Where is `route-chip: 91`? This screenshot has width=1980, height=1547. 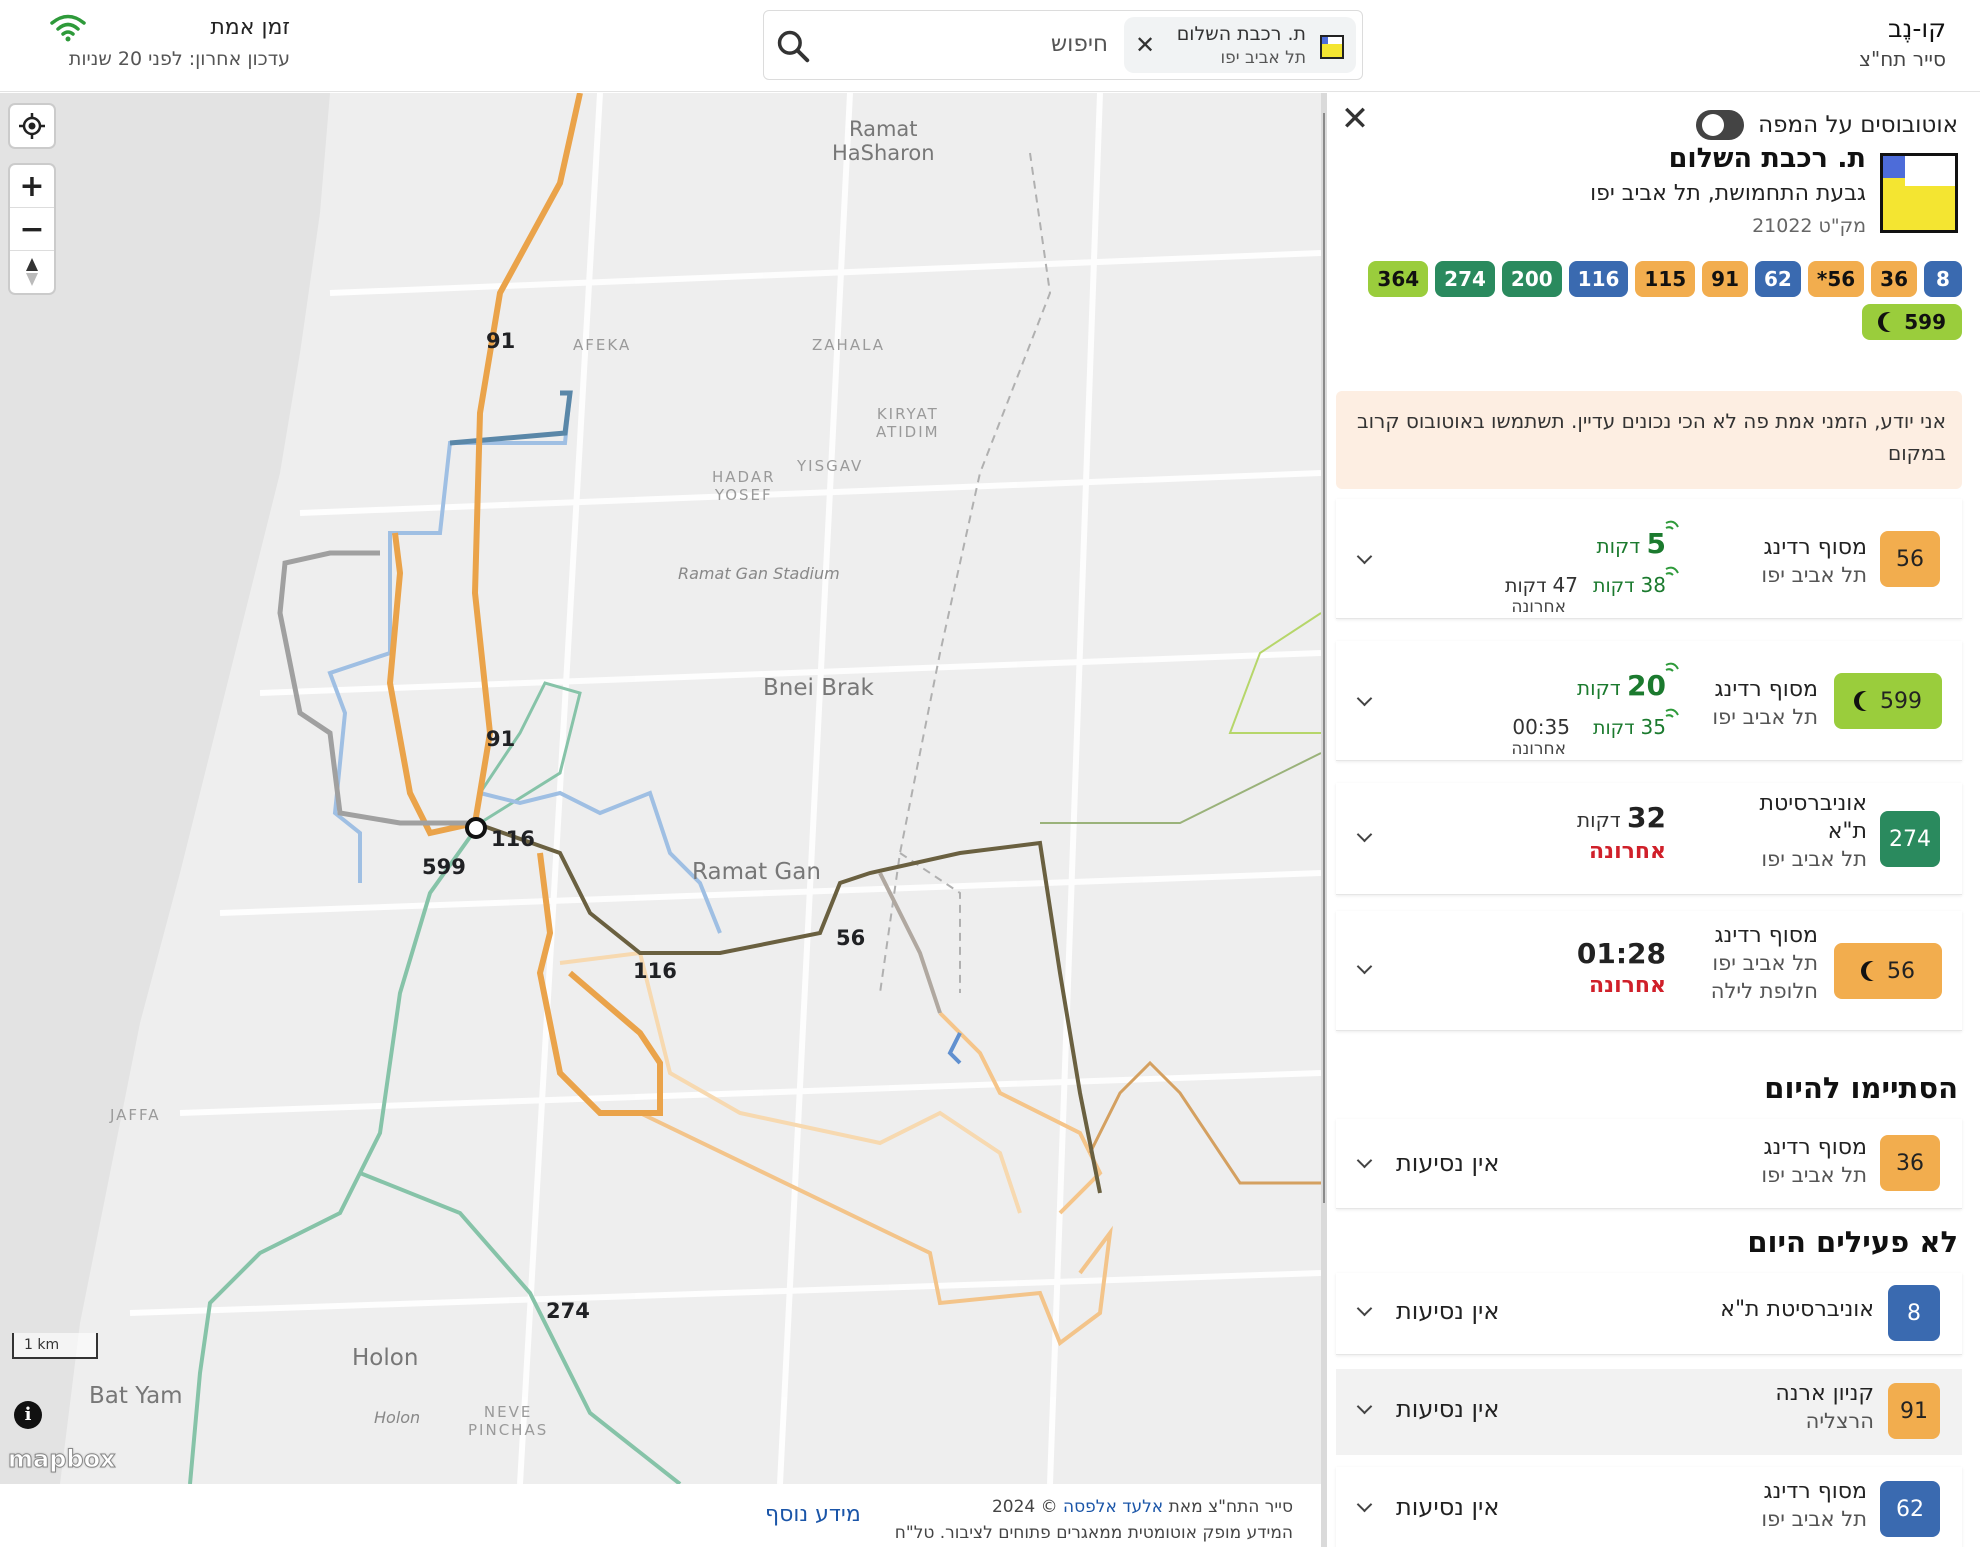 route-chip: 91 is located at coordinates (1725, 279).